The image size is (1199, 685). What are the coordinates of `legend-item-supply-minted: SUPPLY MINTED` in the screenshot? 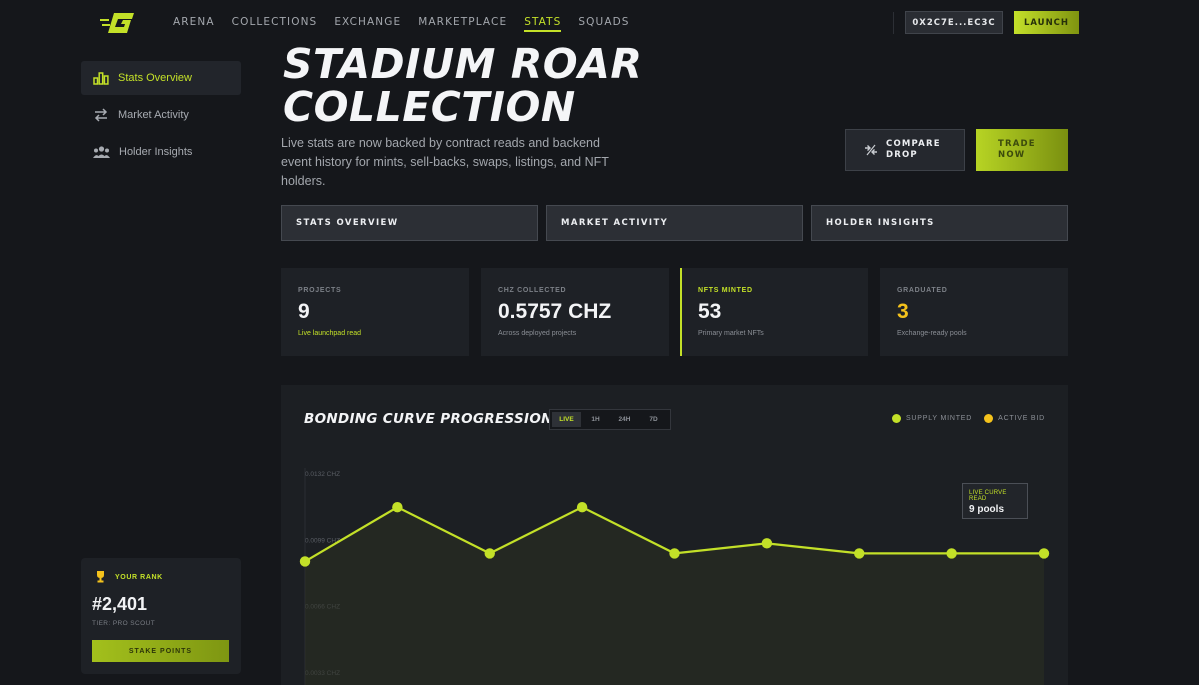 It's located at (932, 418).